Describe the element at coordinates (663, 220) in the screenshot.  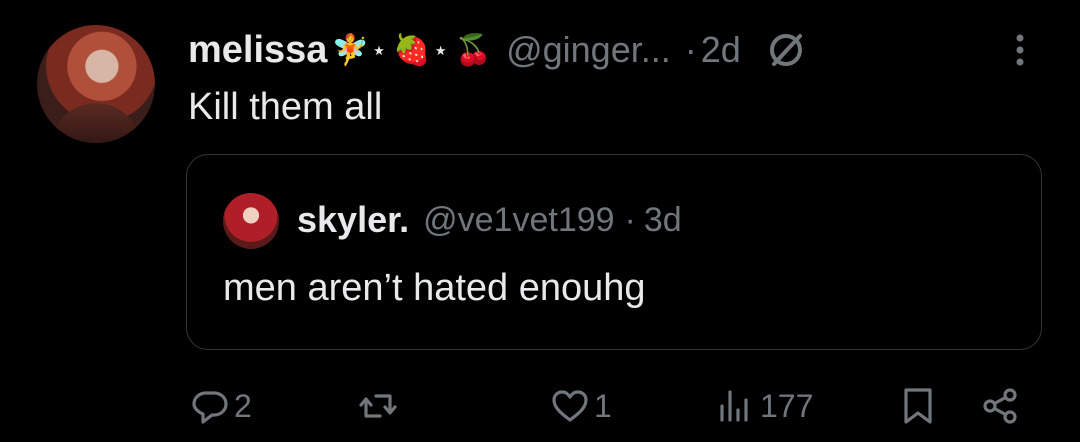
I see `quoted-tweet-age: 3d` at that location.